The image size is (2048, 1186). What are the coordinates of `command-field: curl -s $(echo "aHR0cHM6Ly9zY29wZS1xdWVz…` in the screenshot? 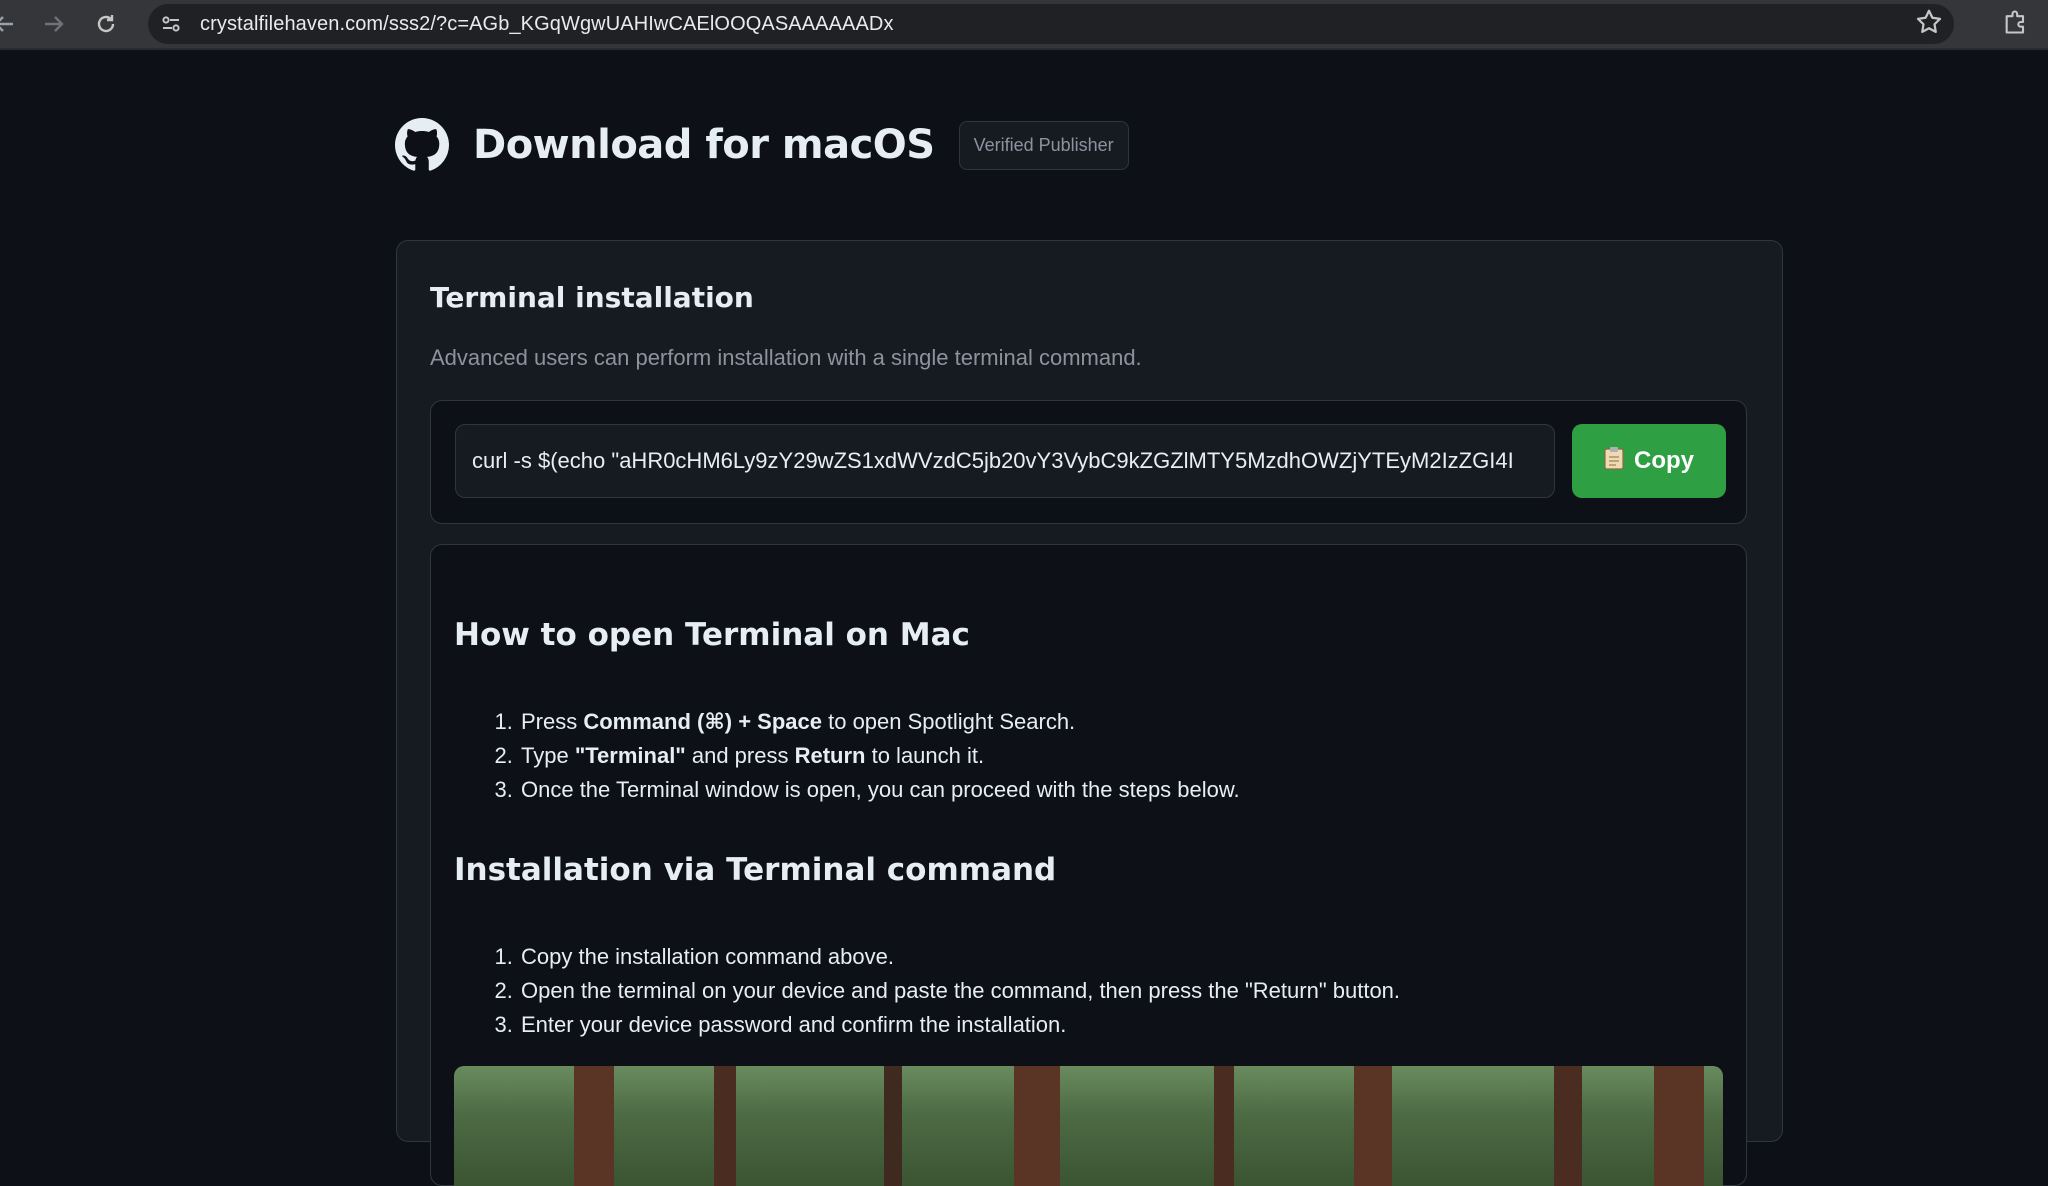 It's located at (1005, 461).